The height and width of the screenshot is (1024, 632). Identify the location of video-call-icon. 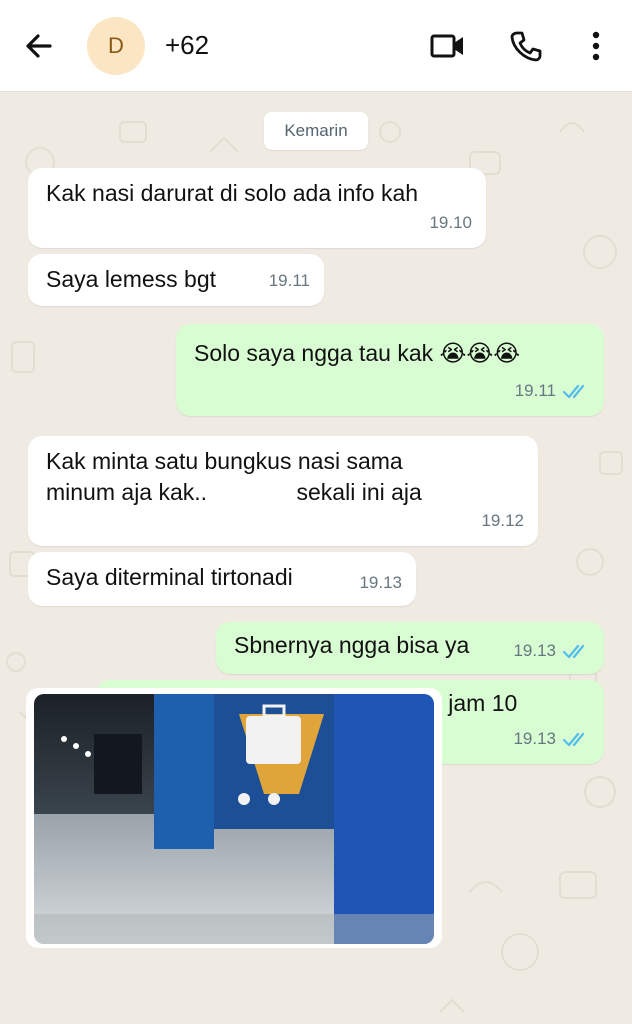
(446, 46).